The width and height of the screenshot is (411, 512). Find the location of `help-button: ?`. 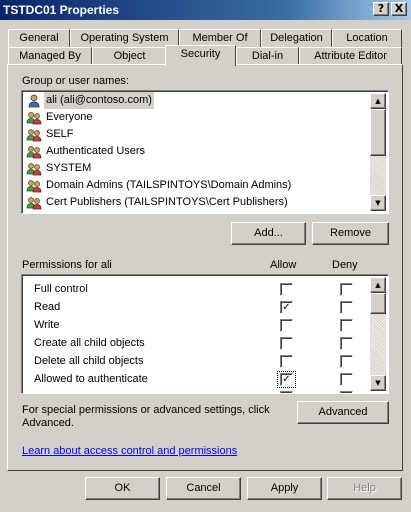

help-button: ? is located at coordinates (381, 9).